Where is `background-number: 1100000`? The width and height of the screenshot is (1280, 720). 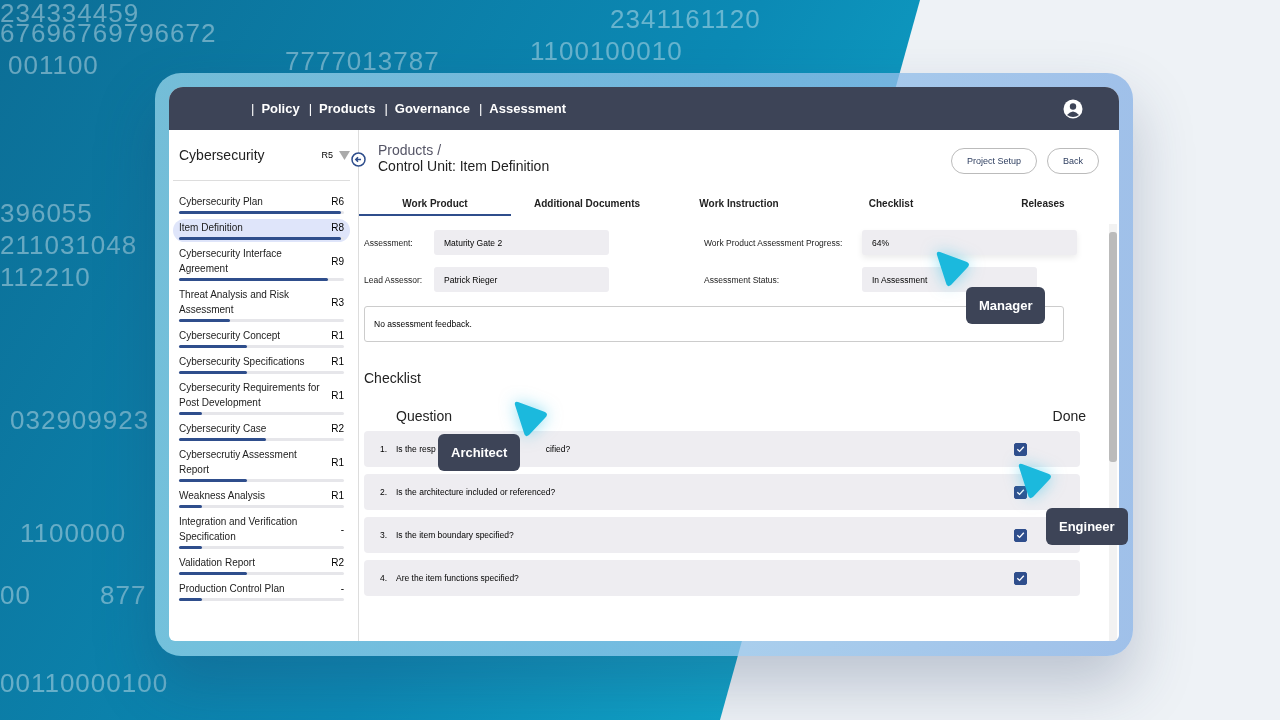
background-number: 1100000 is located at coordinates (73, 533).